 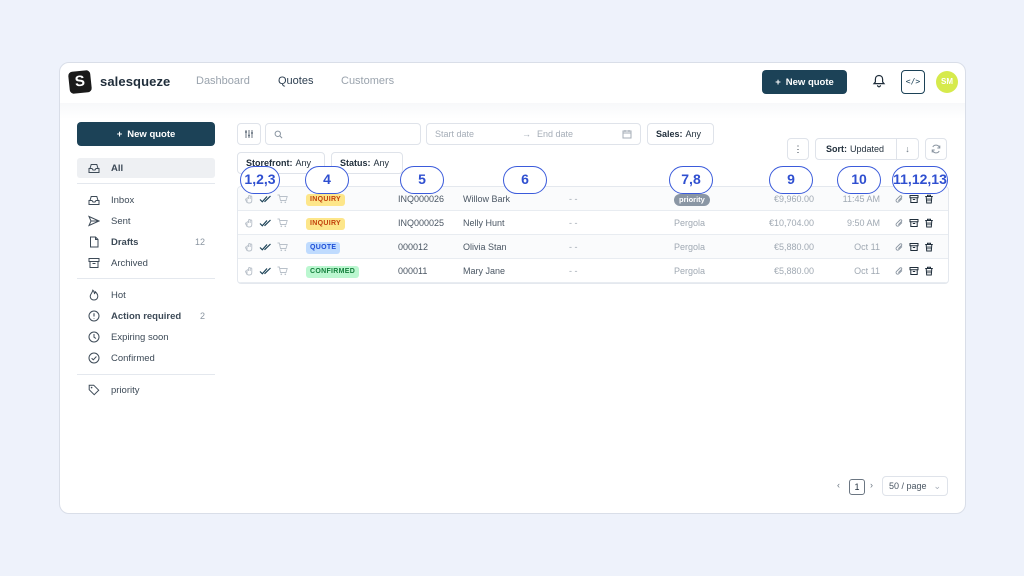 I want to click on sort-text: Sort: Updated, so click(x=850, y=149).